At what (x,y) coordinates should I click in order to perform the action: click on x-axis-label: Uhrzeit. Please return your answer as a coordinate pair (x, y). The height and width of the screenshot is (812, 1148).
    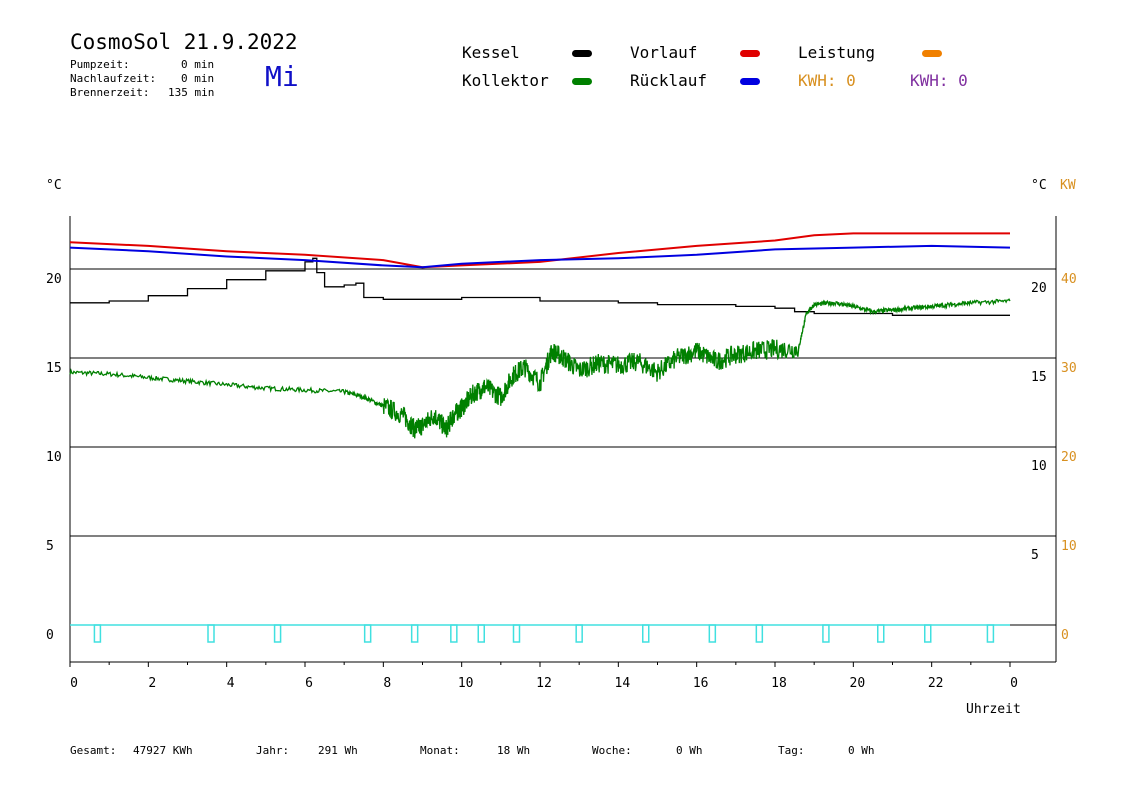
    Looking at the image, I should click on (993, 709).